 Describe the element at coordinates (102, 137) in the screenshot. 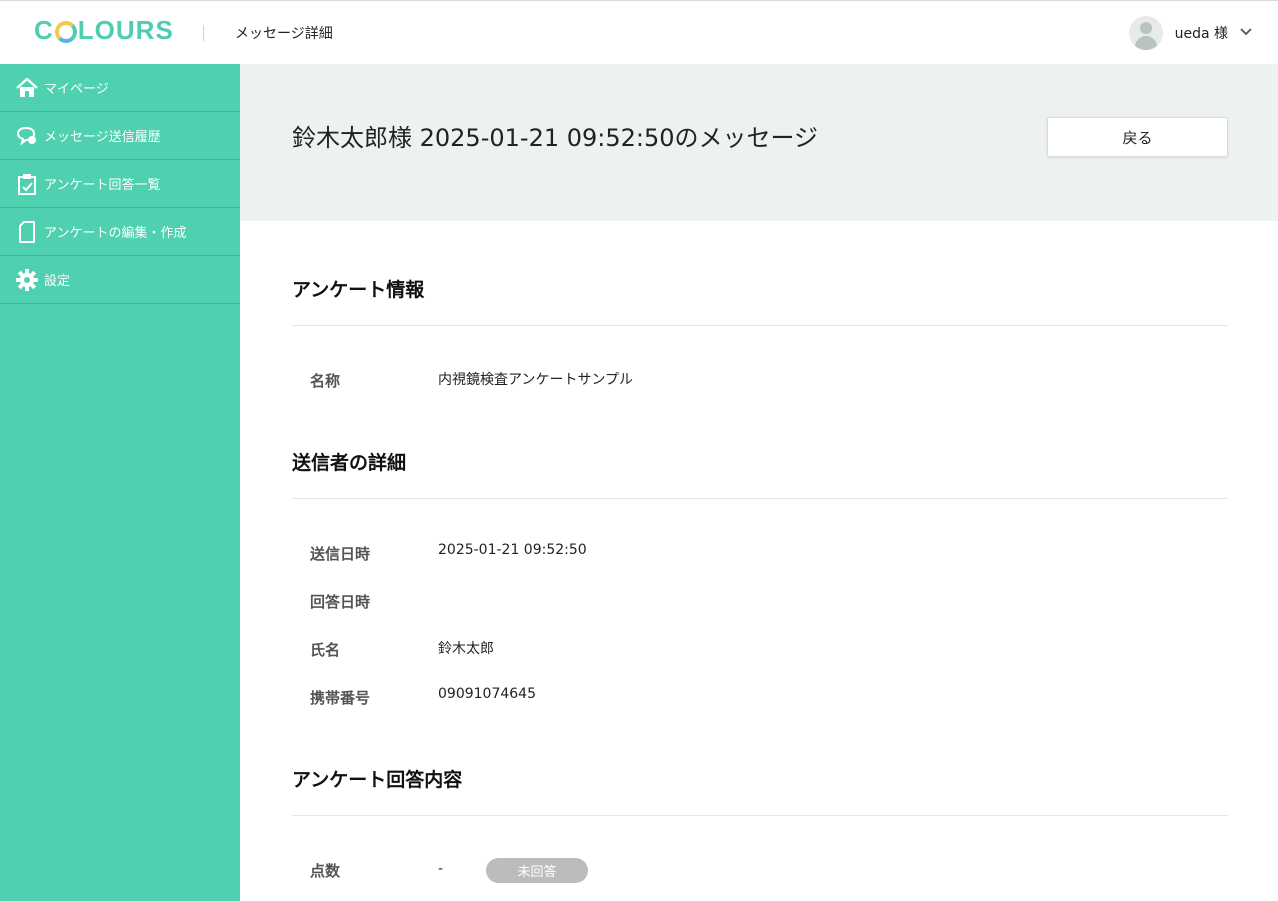

I see `sidebar-item-label: メッセージ送信履歴` at that location.